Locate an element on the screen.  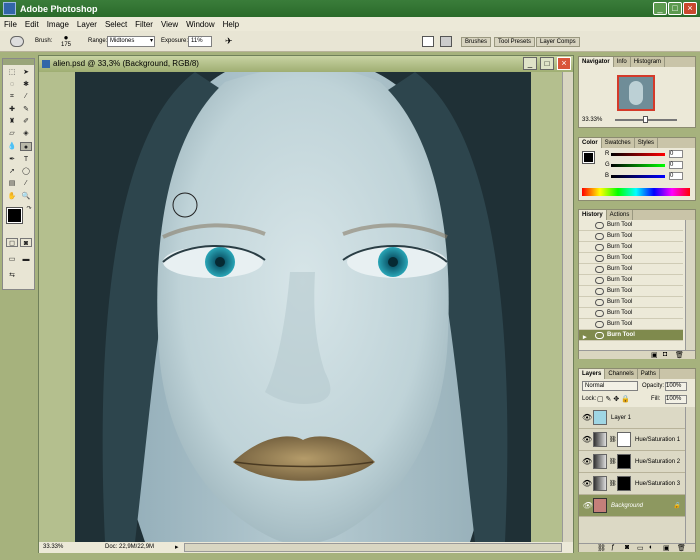
hand-tool-icon: ✋ is located at coordinates (12, 196).